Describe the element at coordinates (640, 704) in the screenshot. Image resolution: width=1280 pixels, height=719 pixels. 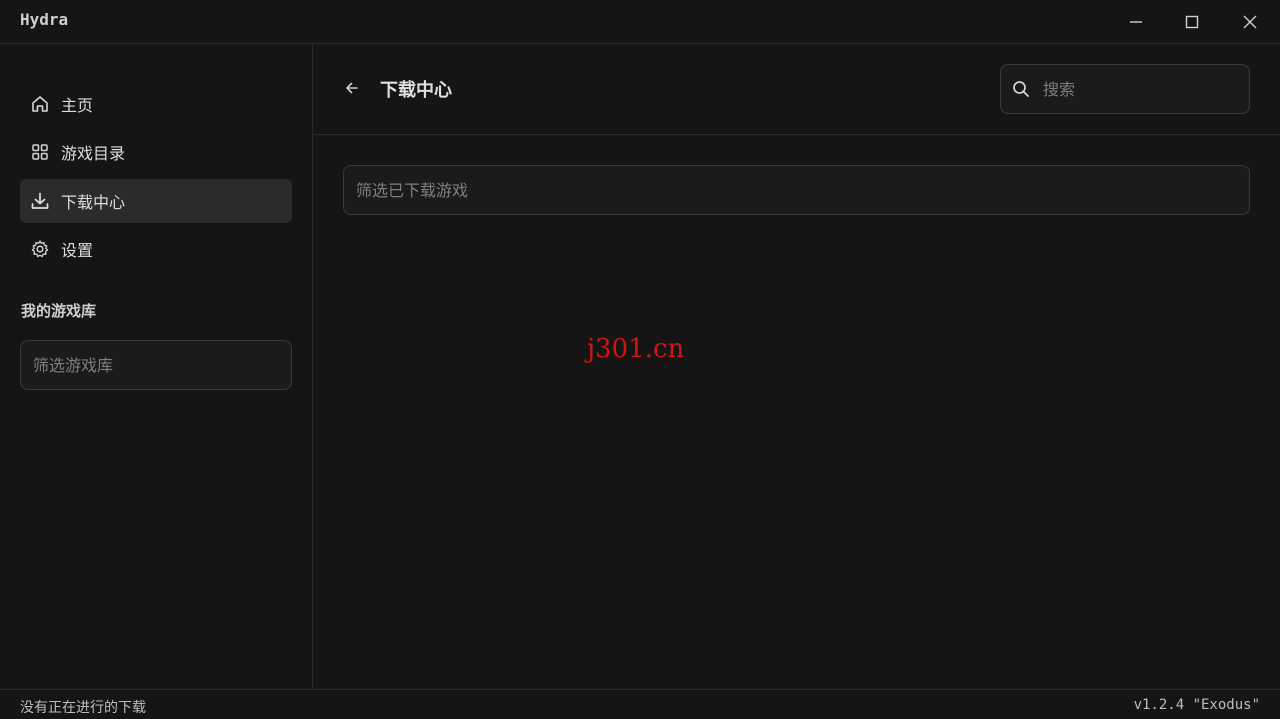
I see `status-bar: 没有正在进行的下载 v1.2.4 "Exodus"` at that location.